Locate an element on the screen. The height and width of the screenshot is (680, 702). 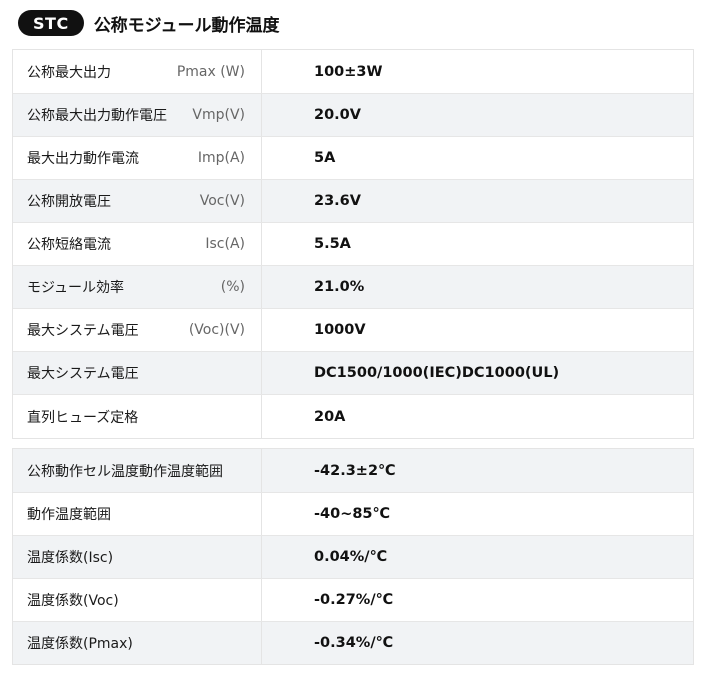
spec-label-cell: 温度係数(Voc) is located at coordinates (137, 600).